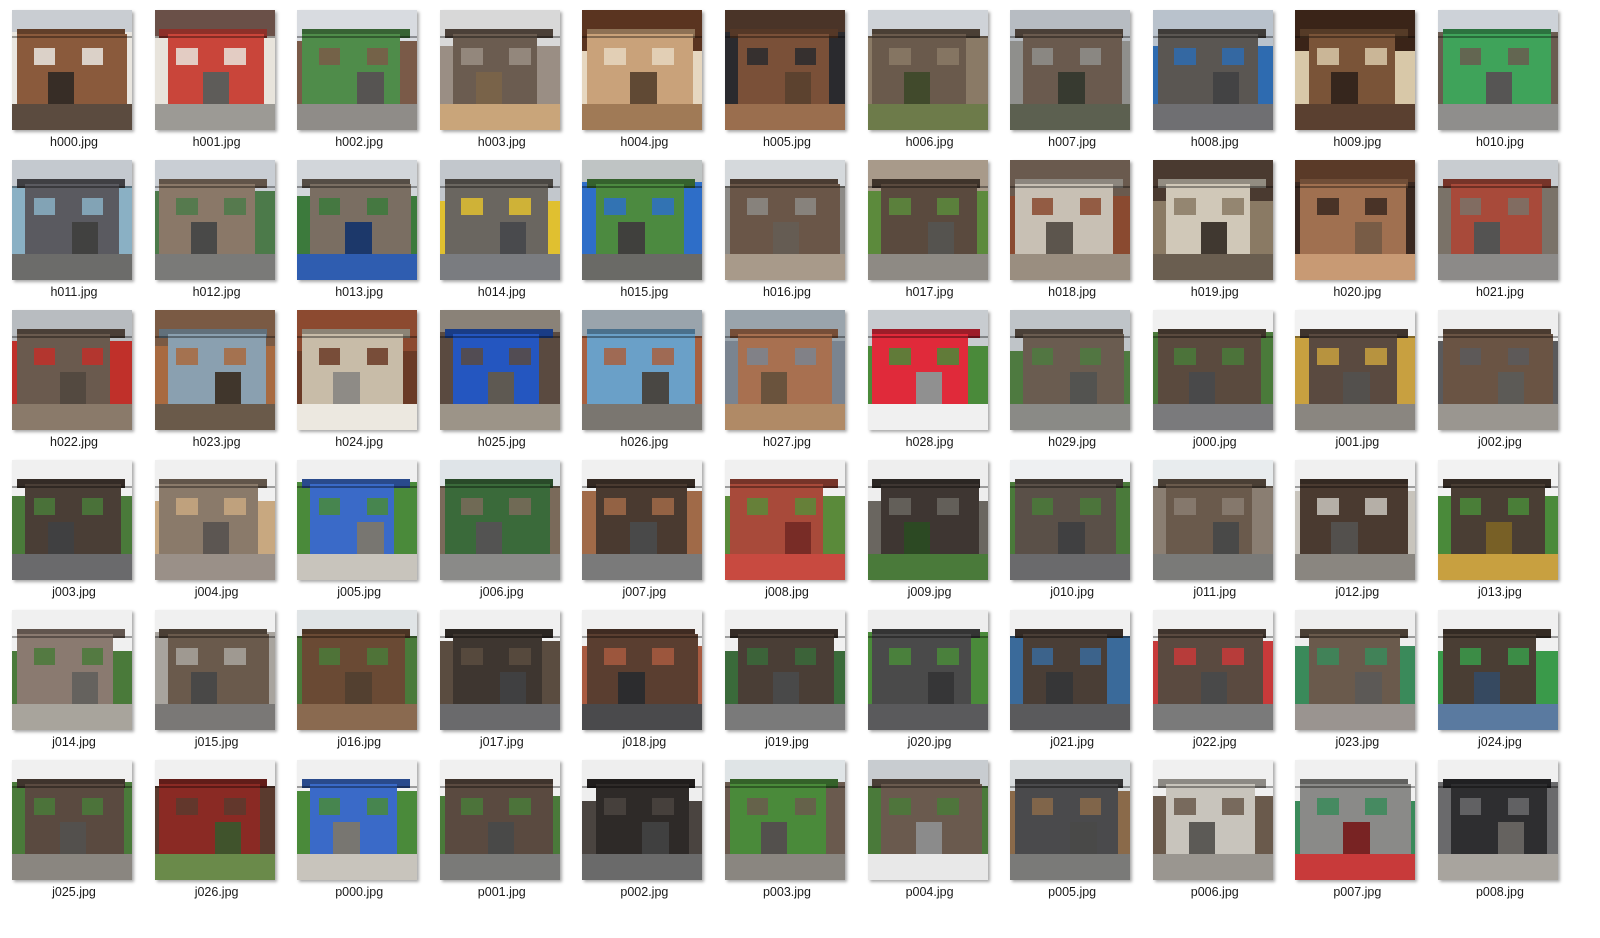  I want to click on file-item: j004.jpg, so click(216, 535).